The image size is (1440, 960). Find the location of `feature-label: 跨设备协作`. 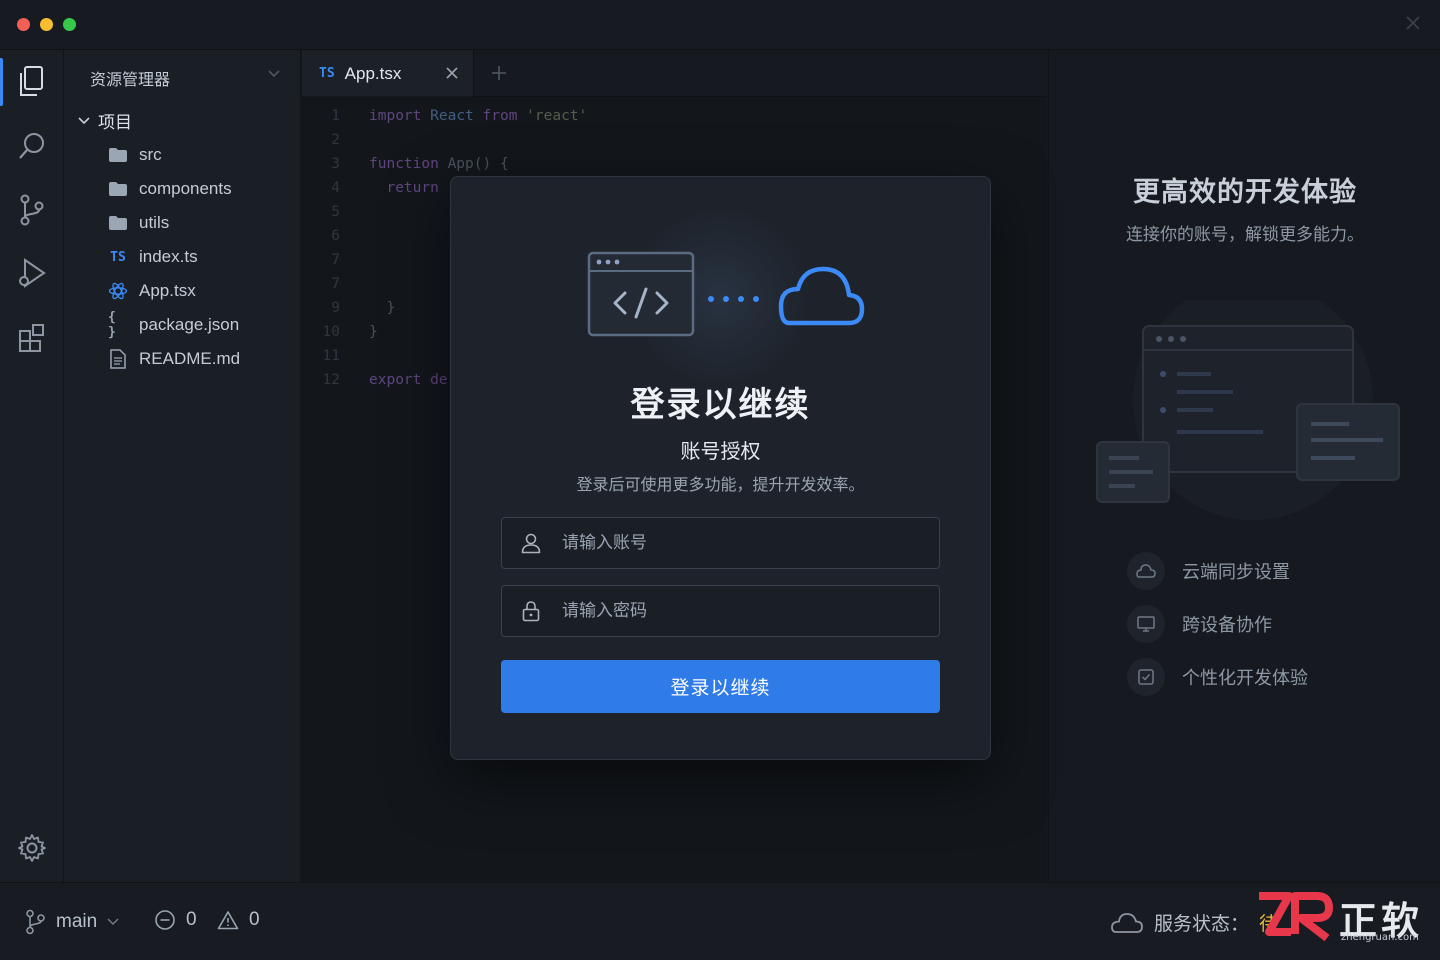

feature-label: 跨设备协作 is located at coordinates (1227, 625).